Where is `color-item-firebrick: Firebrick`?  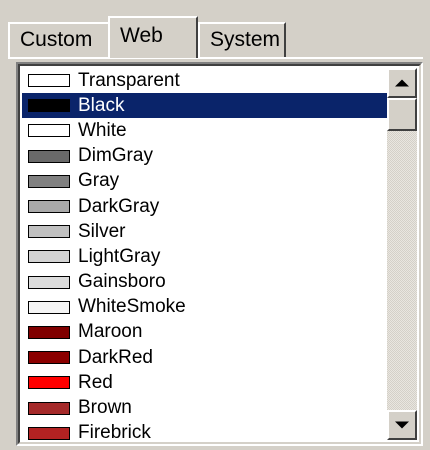
color-item-firebrick: Firebrick is located at coordinates (206, 431).